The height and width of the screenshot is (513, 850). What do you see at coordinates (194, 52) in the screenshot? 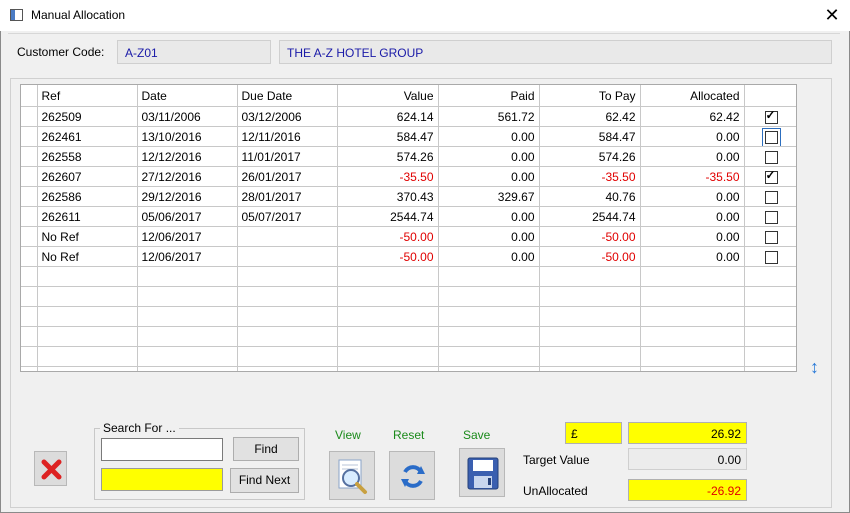
I see `customer-code-field: A-Z01` at bounding box center [194, 52].